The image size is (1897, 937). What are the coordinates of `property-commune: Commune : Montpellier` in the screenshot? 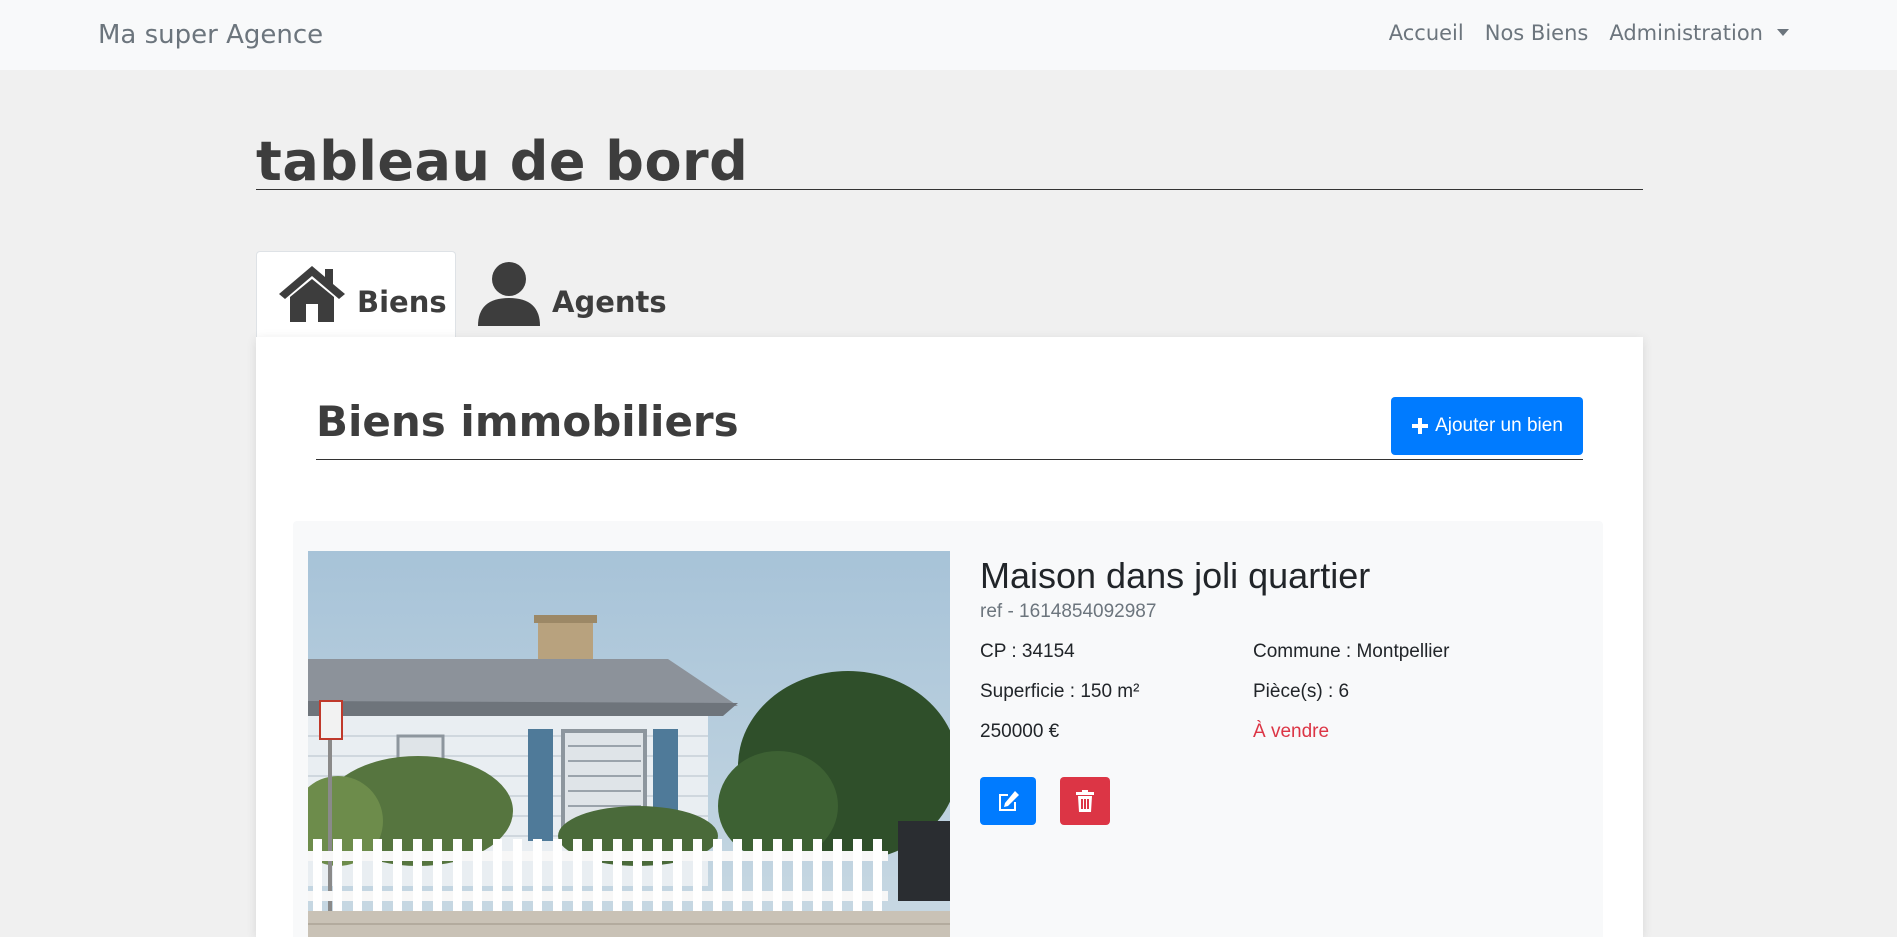 It's located at (1351, 651).